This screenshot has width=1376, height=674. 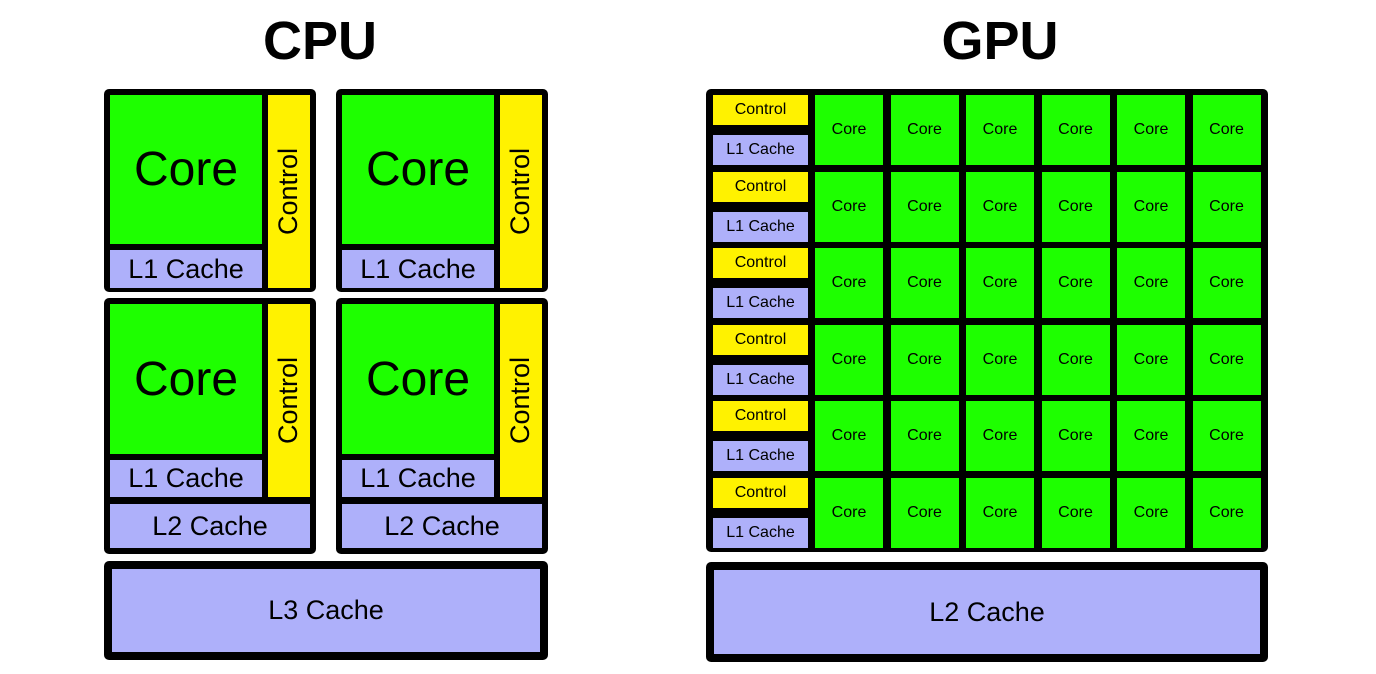 I want to click on cpu-core-block-4: Core L1 Cache Control L2 Cache, so click(x=442, y=426).